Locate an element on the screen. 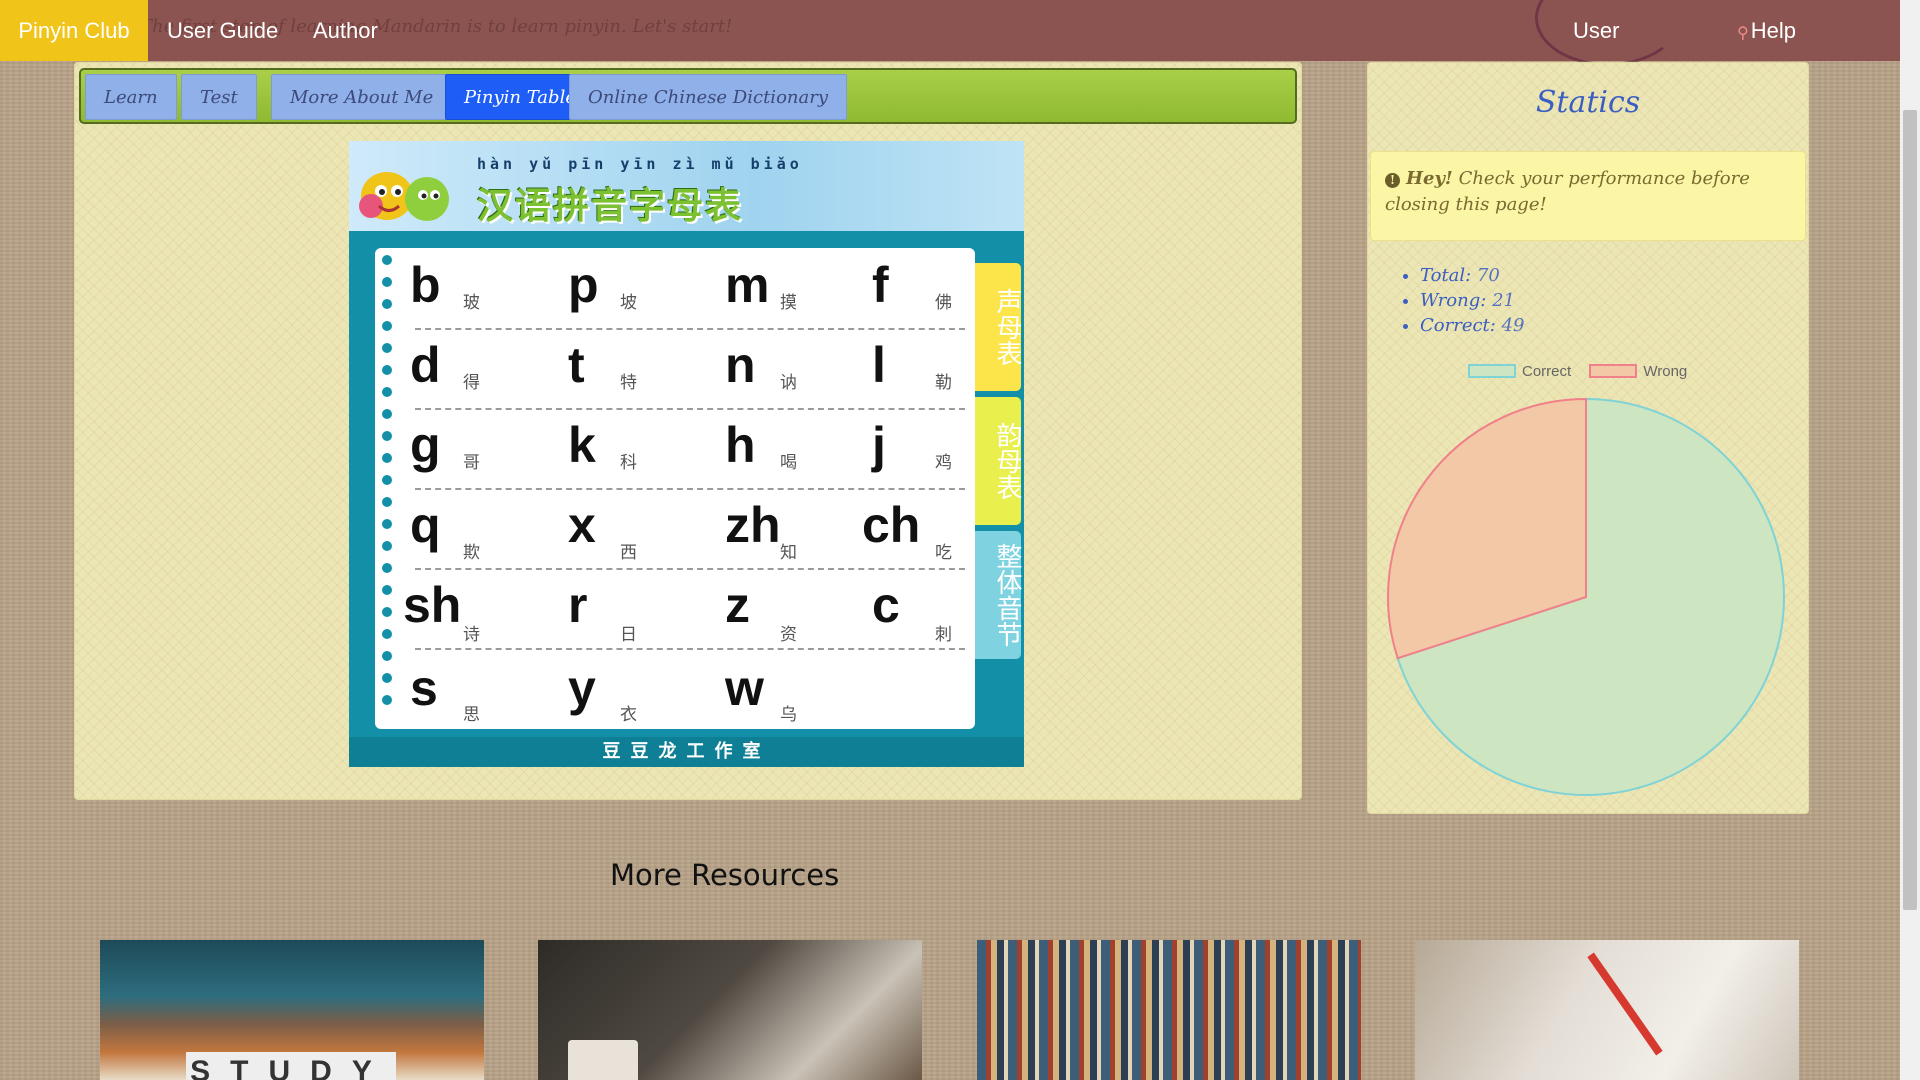 The width and height of the screenshot is (1920, 1080). initial-letter: z is located at coordinates (737, 605).